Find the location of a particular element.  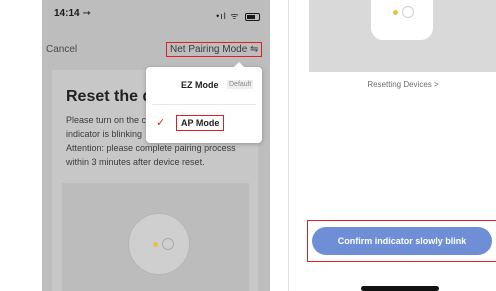

default-badge: Default is located at coordinates (240, 84).